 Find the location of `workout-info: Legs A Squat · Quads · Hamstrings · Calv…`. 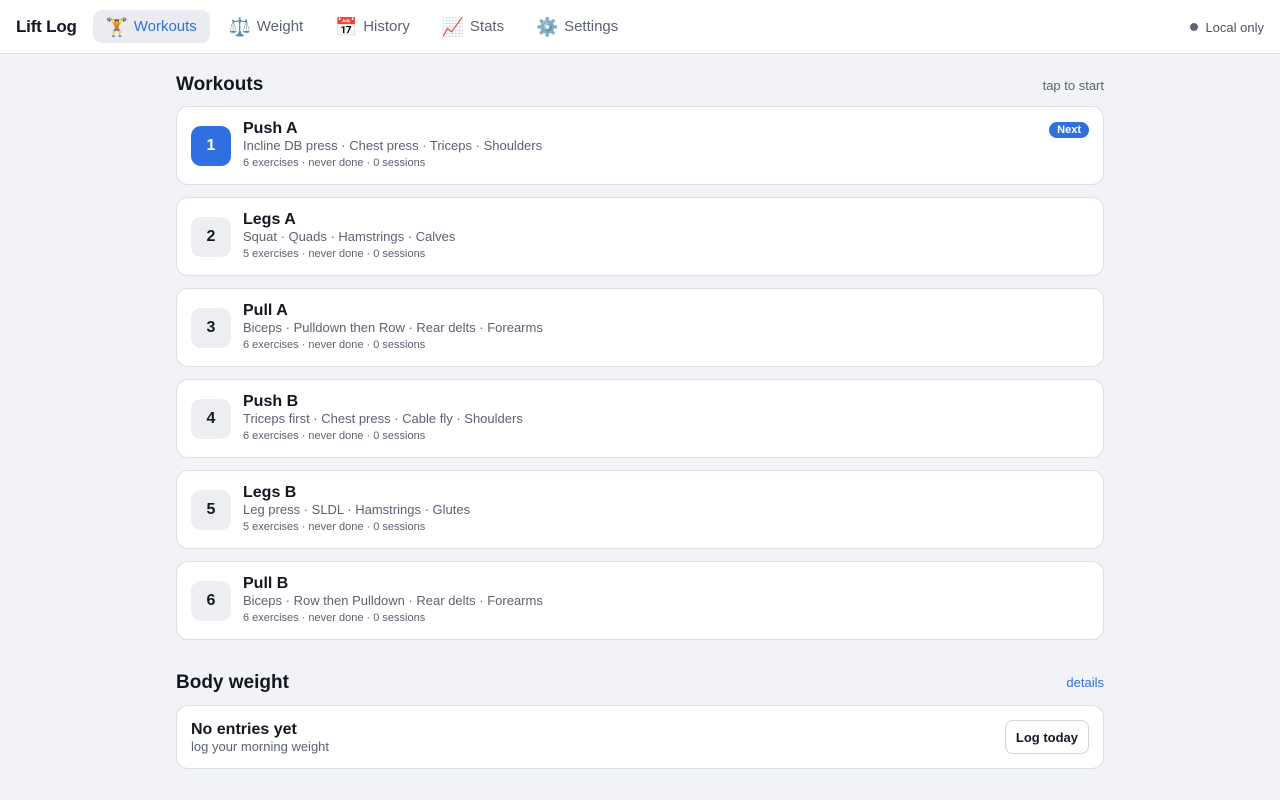

workout-info: Legs A Squat · Quads · Hamstrings · Calv… is located at coordinates (349, 236).